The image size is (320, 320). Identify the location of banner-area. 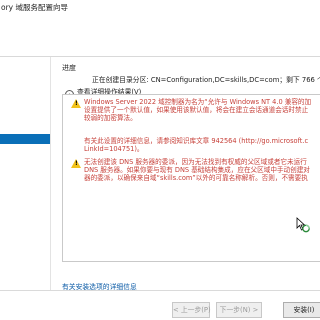
(160, 35).